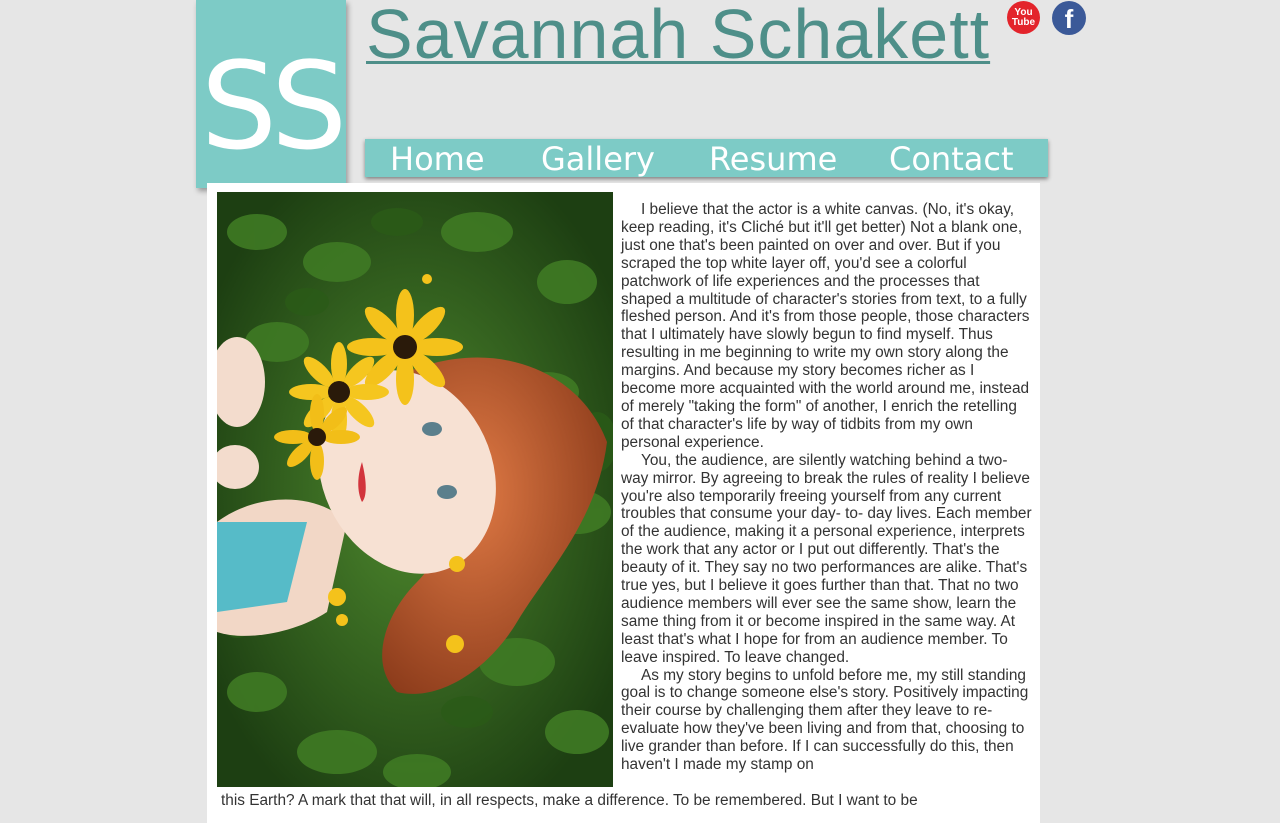 This screenshot has width=1280, height=823. I want to click on youtube-icon: You Tube, so click(1023, 17).